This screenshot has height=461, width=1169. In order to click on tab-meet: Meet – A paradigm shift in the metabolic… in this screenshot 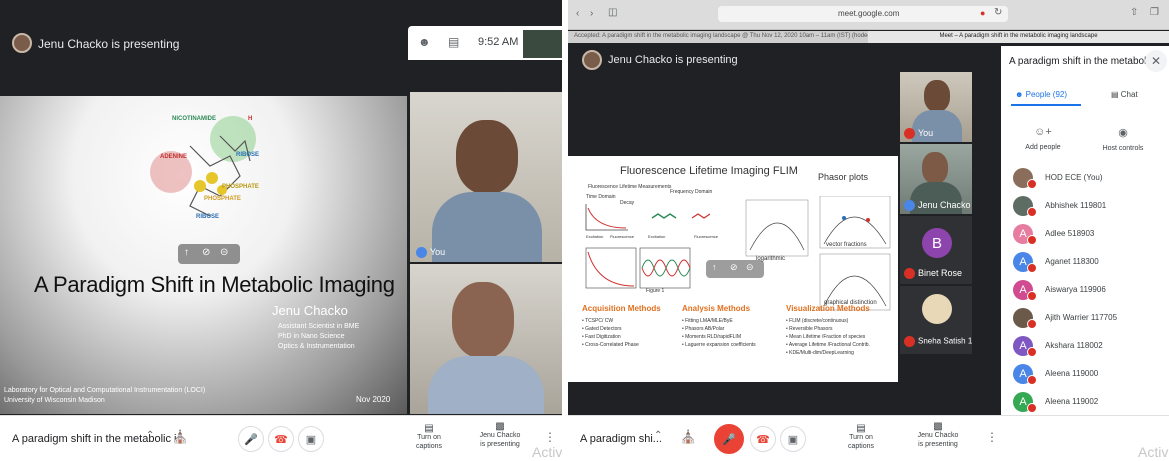, I will do `click(1018, 37)`.